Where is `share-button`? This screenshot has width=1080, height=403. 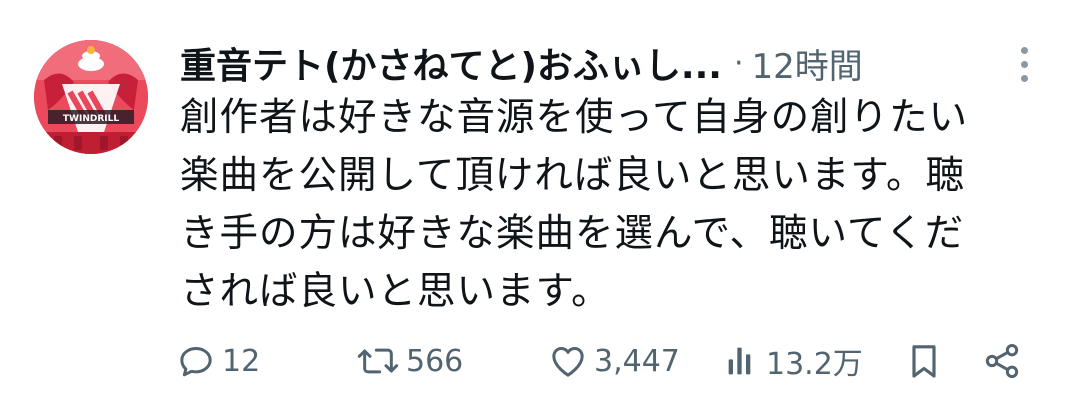 share-button is located at coordinates (1002, 361).